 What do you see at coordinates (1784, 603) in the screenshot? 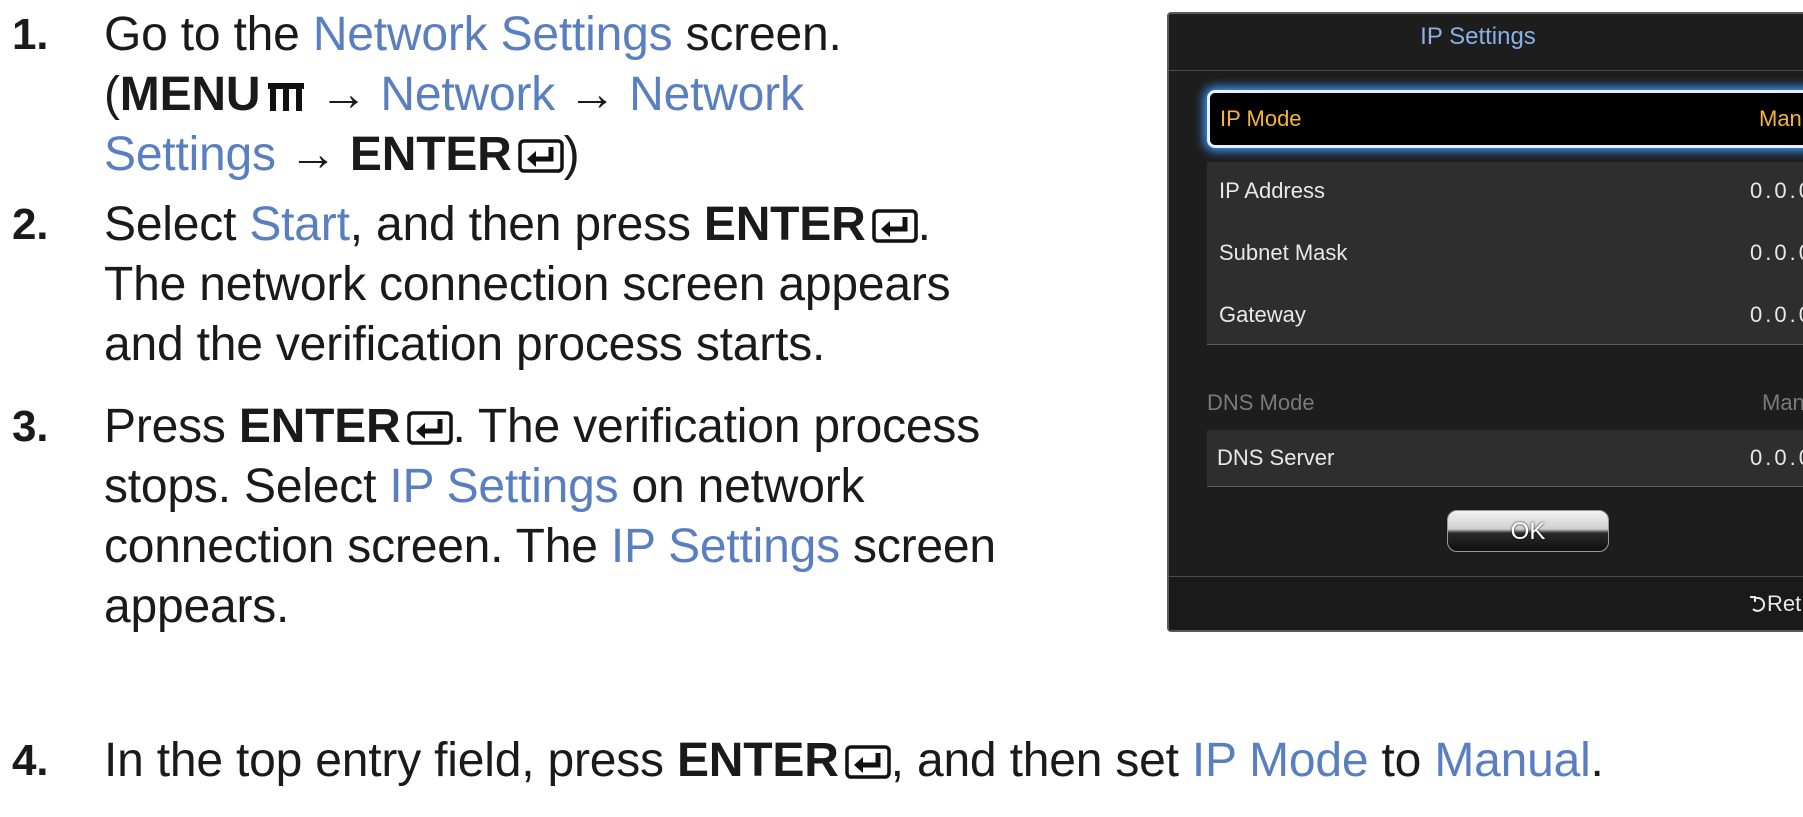
I see `return-label: Ret` at bounding box center [1784, 603].